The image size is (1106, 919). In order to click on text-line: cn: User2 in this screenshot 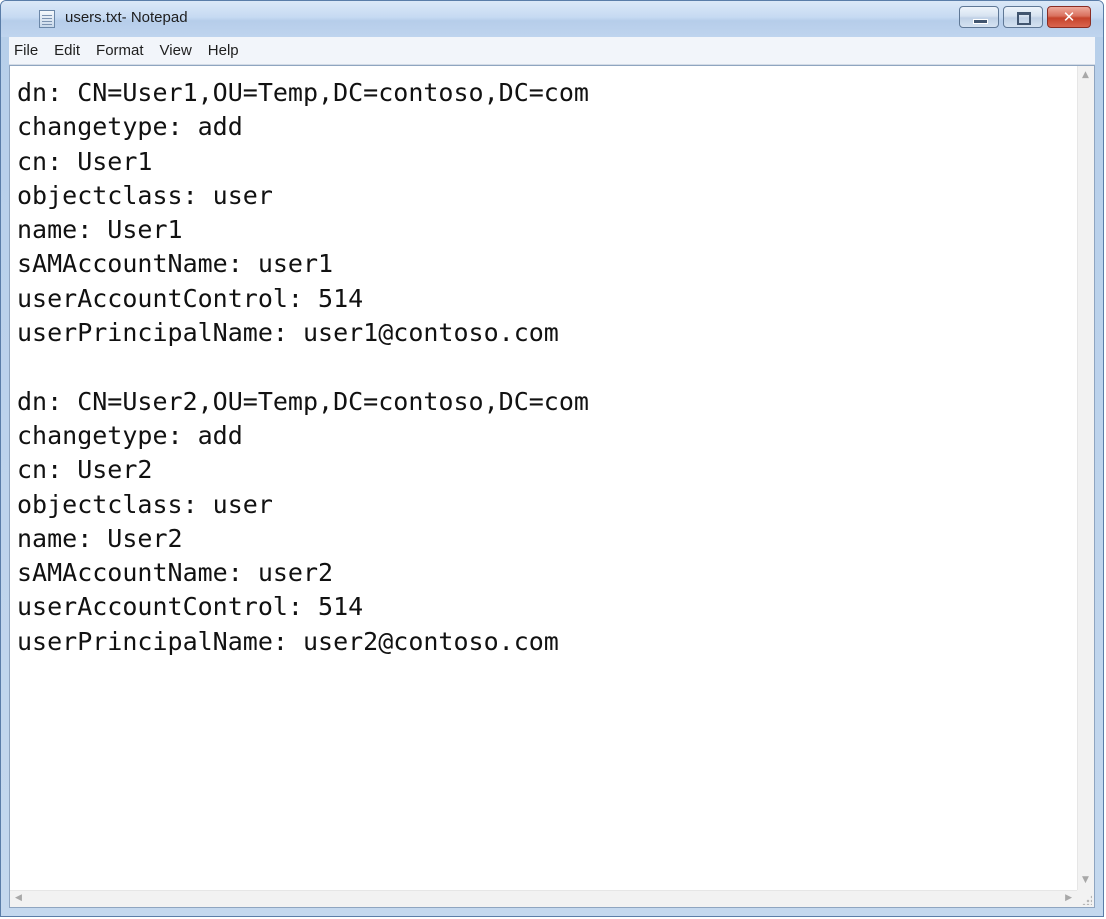, I will do `click(85, 470)`.